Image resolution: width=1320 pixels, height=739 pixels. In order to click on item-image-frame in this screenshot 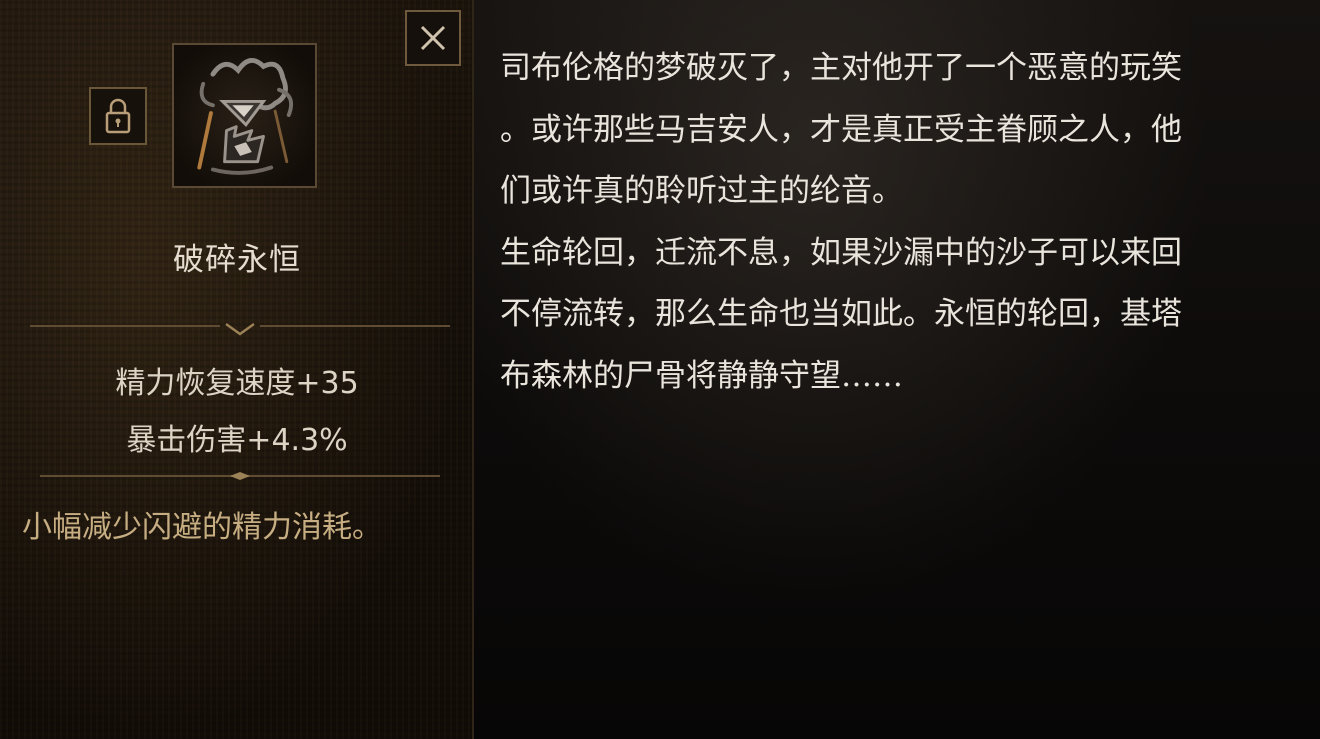, I will do `click(244, 115)`.